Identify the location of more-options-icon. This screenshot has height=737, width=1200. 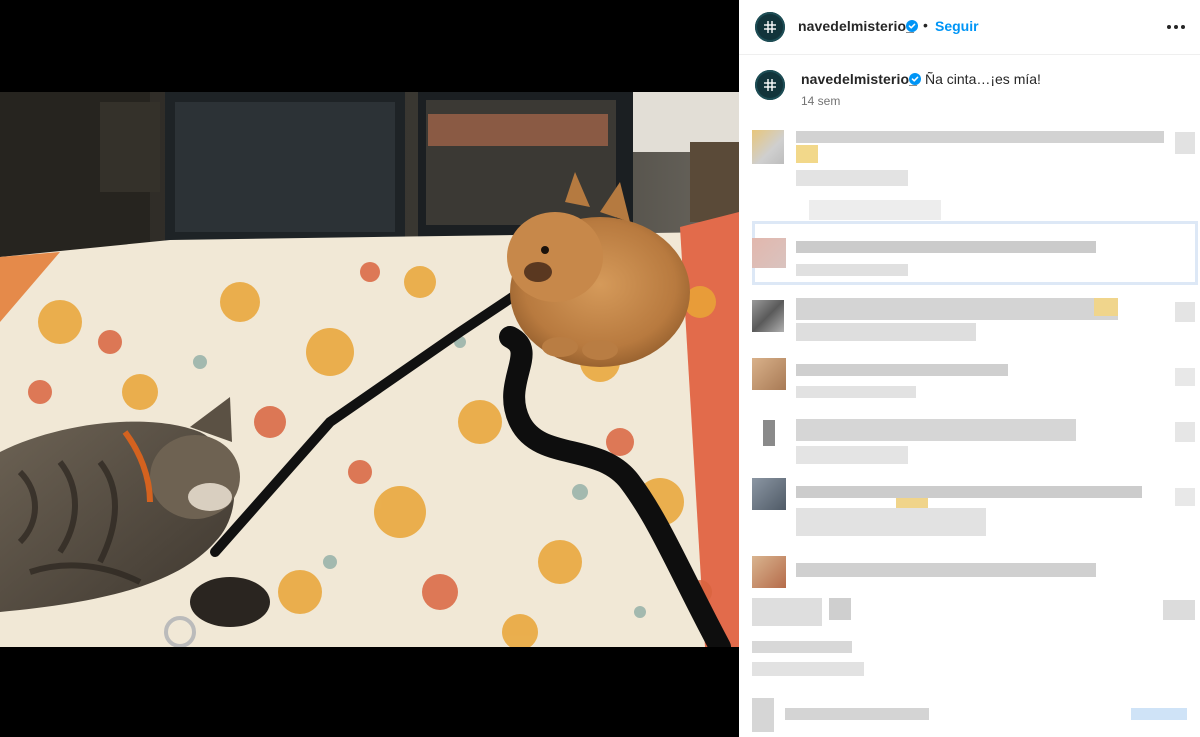
(1176, 27).